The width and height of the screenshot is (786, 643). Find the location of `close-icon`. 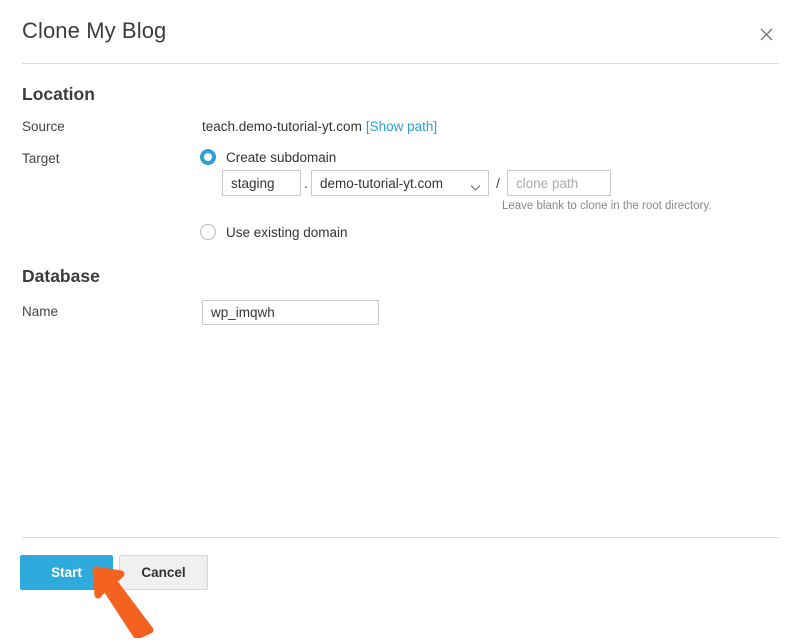

close-icon is located at coordinates (766, 34).